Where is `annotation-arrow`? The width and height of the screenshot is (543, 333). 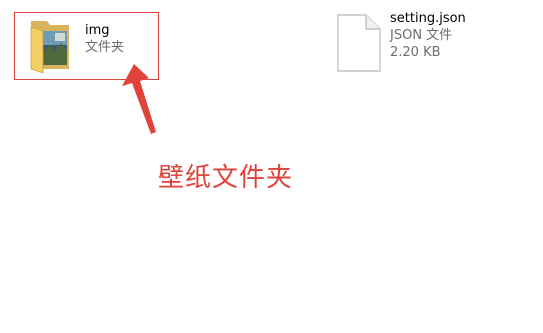 annotation-arrow is located at coordinates (139, 99).